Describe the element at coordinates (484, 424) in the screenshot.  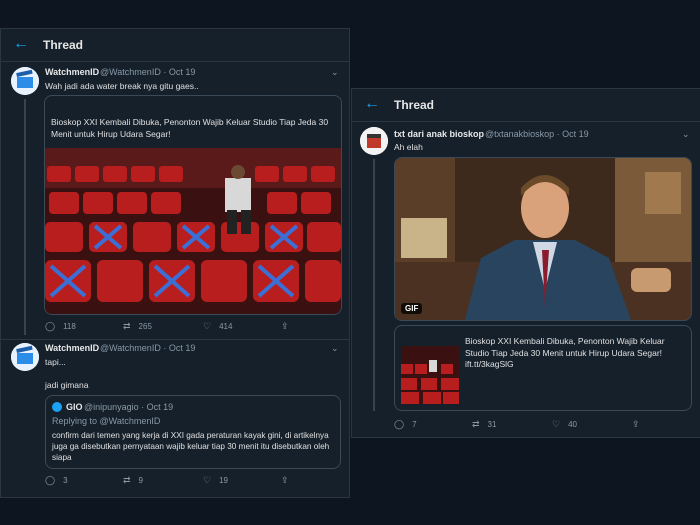
I see `retweet-button: ⇄ 31` at that location.